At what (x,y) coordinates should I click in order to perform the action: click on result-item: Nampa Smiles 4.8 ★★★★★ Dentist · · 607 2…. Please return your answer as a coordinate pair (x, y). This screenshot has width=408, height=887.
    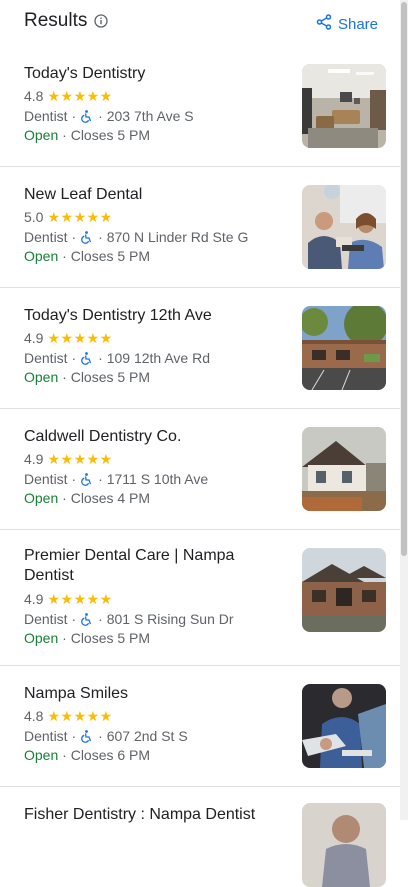
    Looking at the image, I should click on (200, 726).